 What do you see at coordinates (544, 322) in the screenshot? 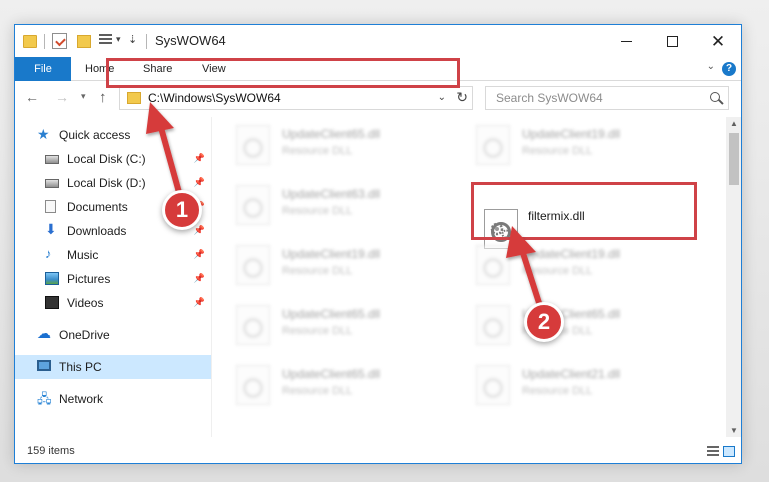
I see `step-badge-2: 2` at bounding box center [544, 322].